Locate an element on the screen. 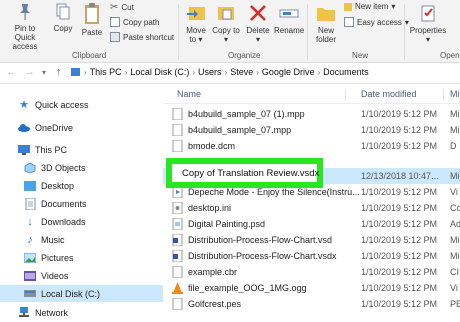 The height and width of the screenshot is (322, 460). sidebar-item-this-pc: This PC is located at coordinates (88, 149).